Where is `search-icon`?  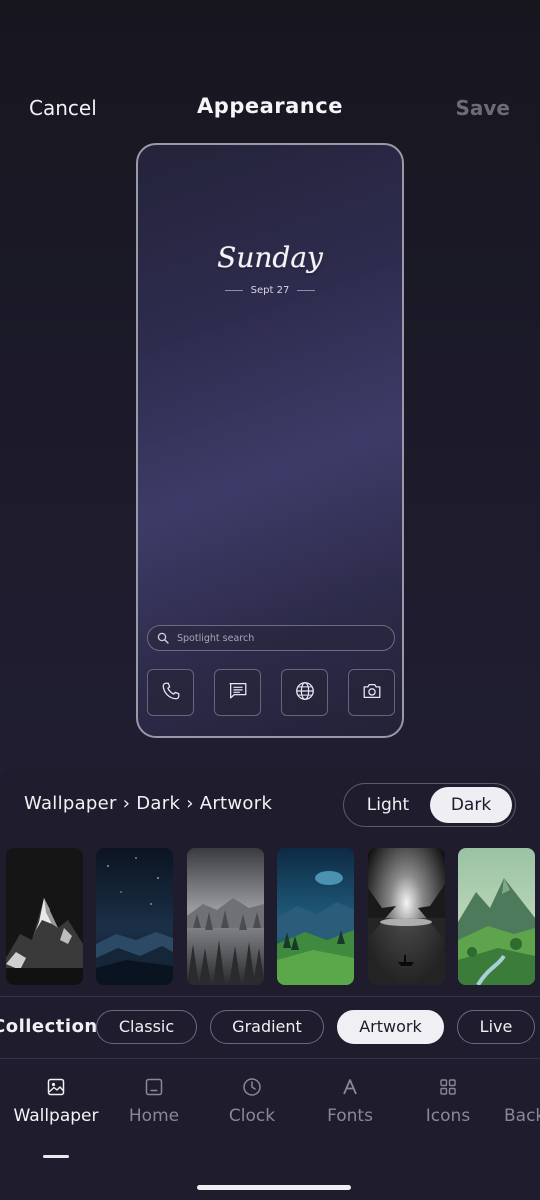 search-icon is located at coordinates (163, 638).